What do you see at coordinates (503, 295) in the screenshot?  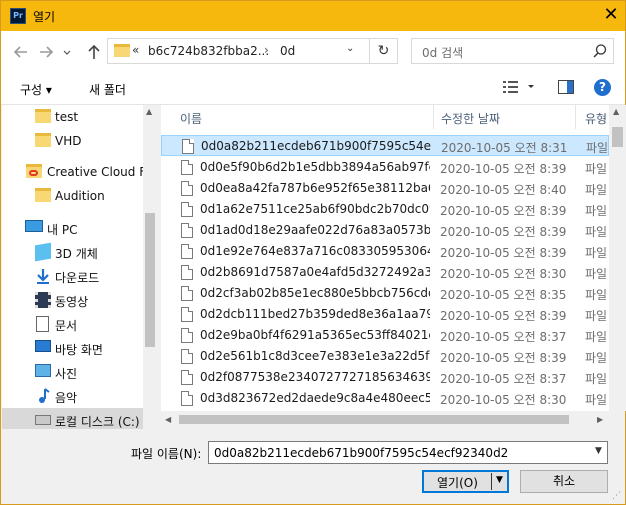 I see `file-date: 2020-10-05 오전 8:35` at bounding box center [503, 295].